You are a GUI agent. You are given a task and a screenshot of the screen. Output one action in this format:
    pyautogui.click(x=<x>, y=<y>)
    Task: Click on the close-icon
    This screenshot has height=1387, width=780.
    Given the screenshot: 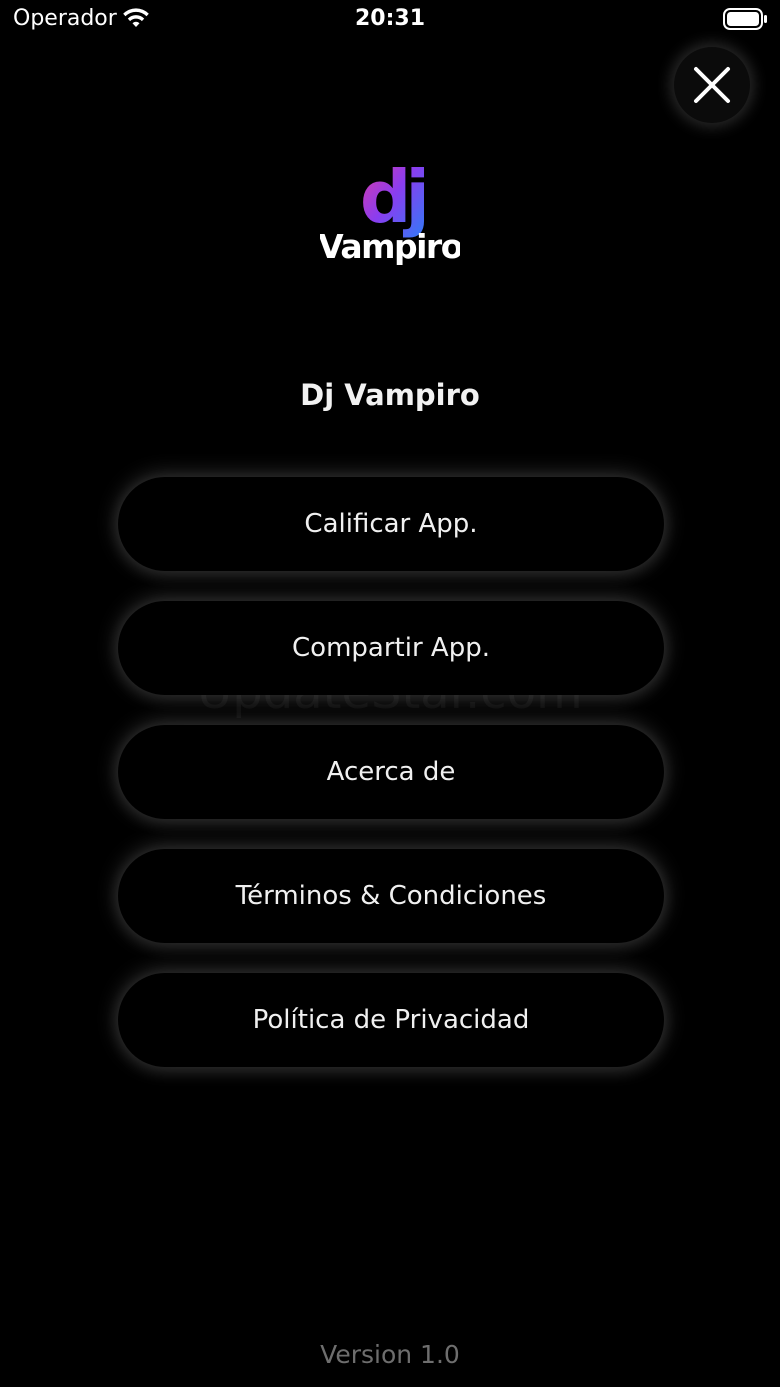 What is the action you would take?
    pyautogui.click(x=712, y=85)
    